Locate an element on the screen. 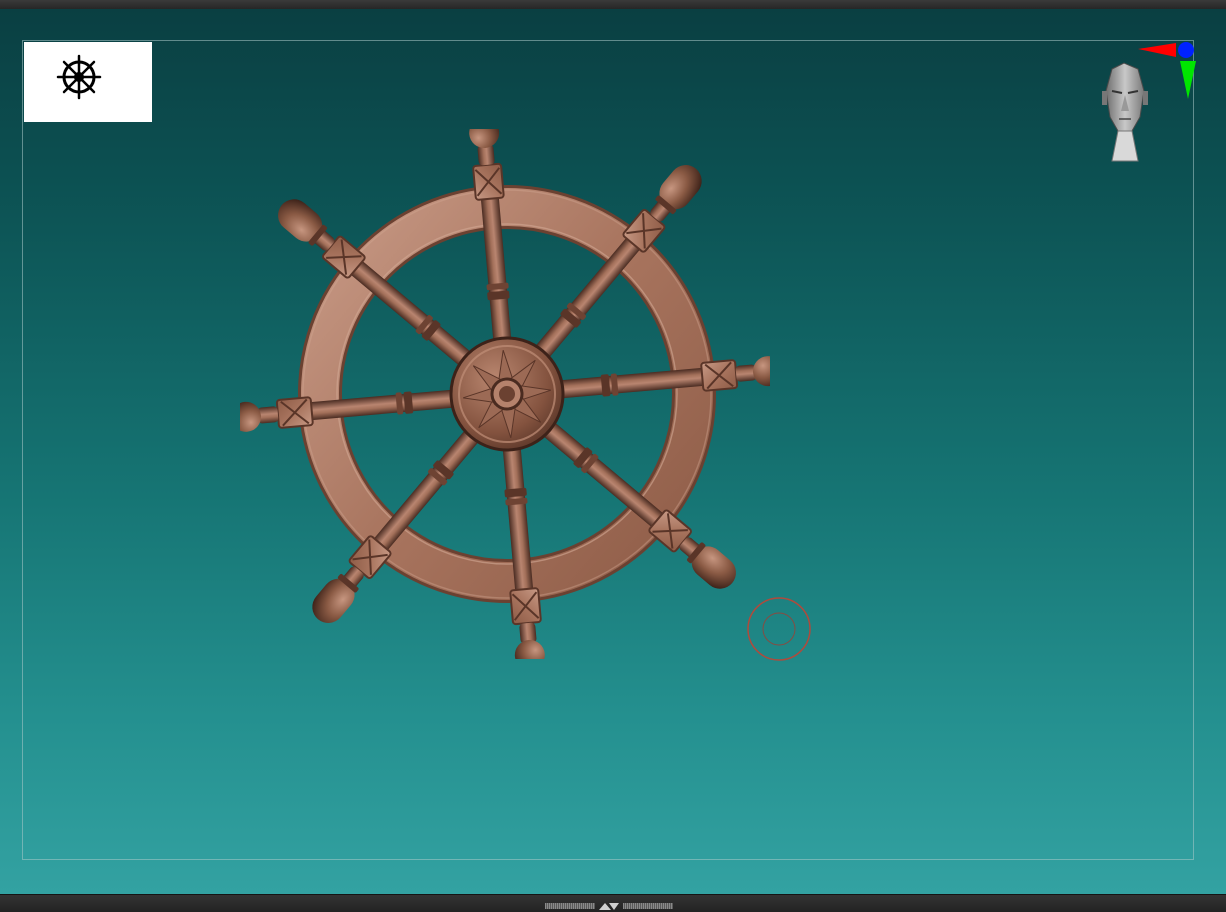 The image size is (1226, 912). bottom-tray-bar is located at coordinates (613, 903).